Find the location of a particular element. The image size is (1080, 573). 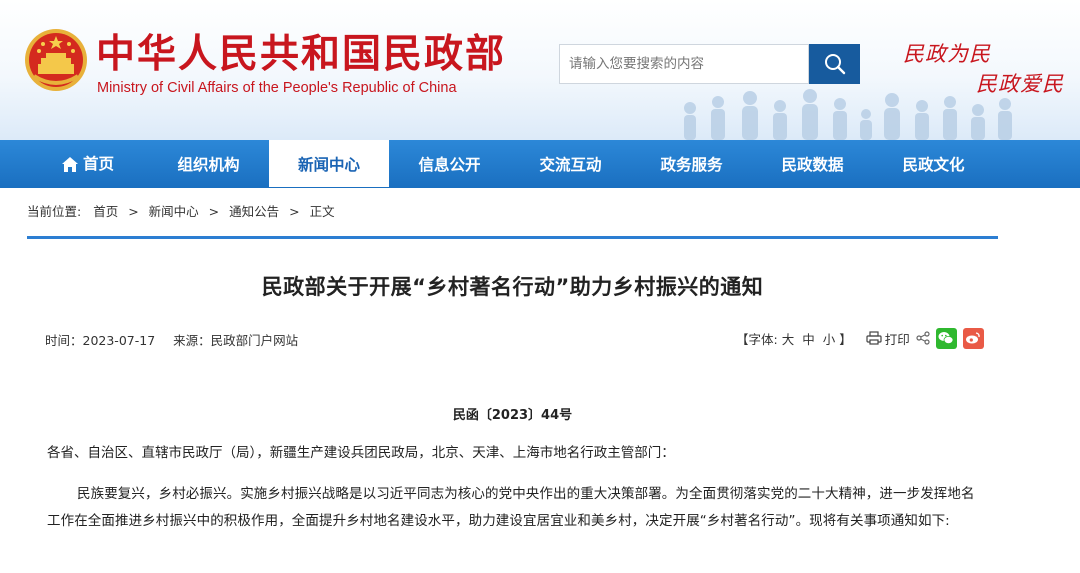

print-button: 打印 is located at coordinates (888, 338).